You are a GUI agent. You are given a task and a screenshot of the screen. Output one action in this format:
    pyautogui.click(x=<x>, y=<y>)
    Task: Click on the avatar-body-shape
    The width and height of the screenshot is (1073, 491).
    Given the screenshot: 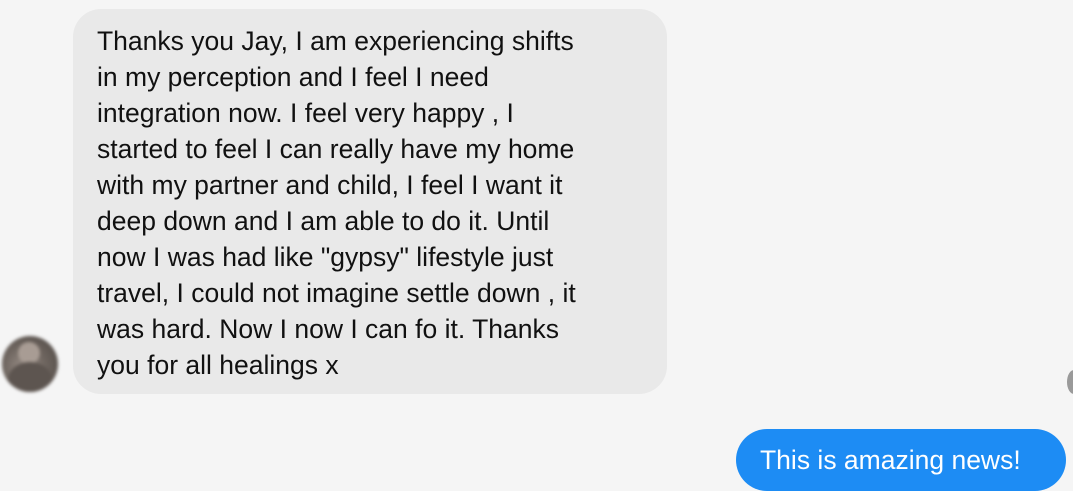 What is the action you would take?
    pyautogui.click(x=30, y=377)
    